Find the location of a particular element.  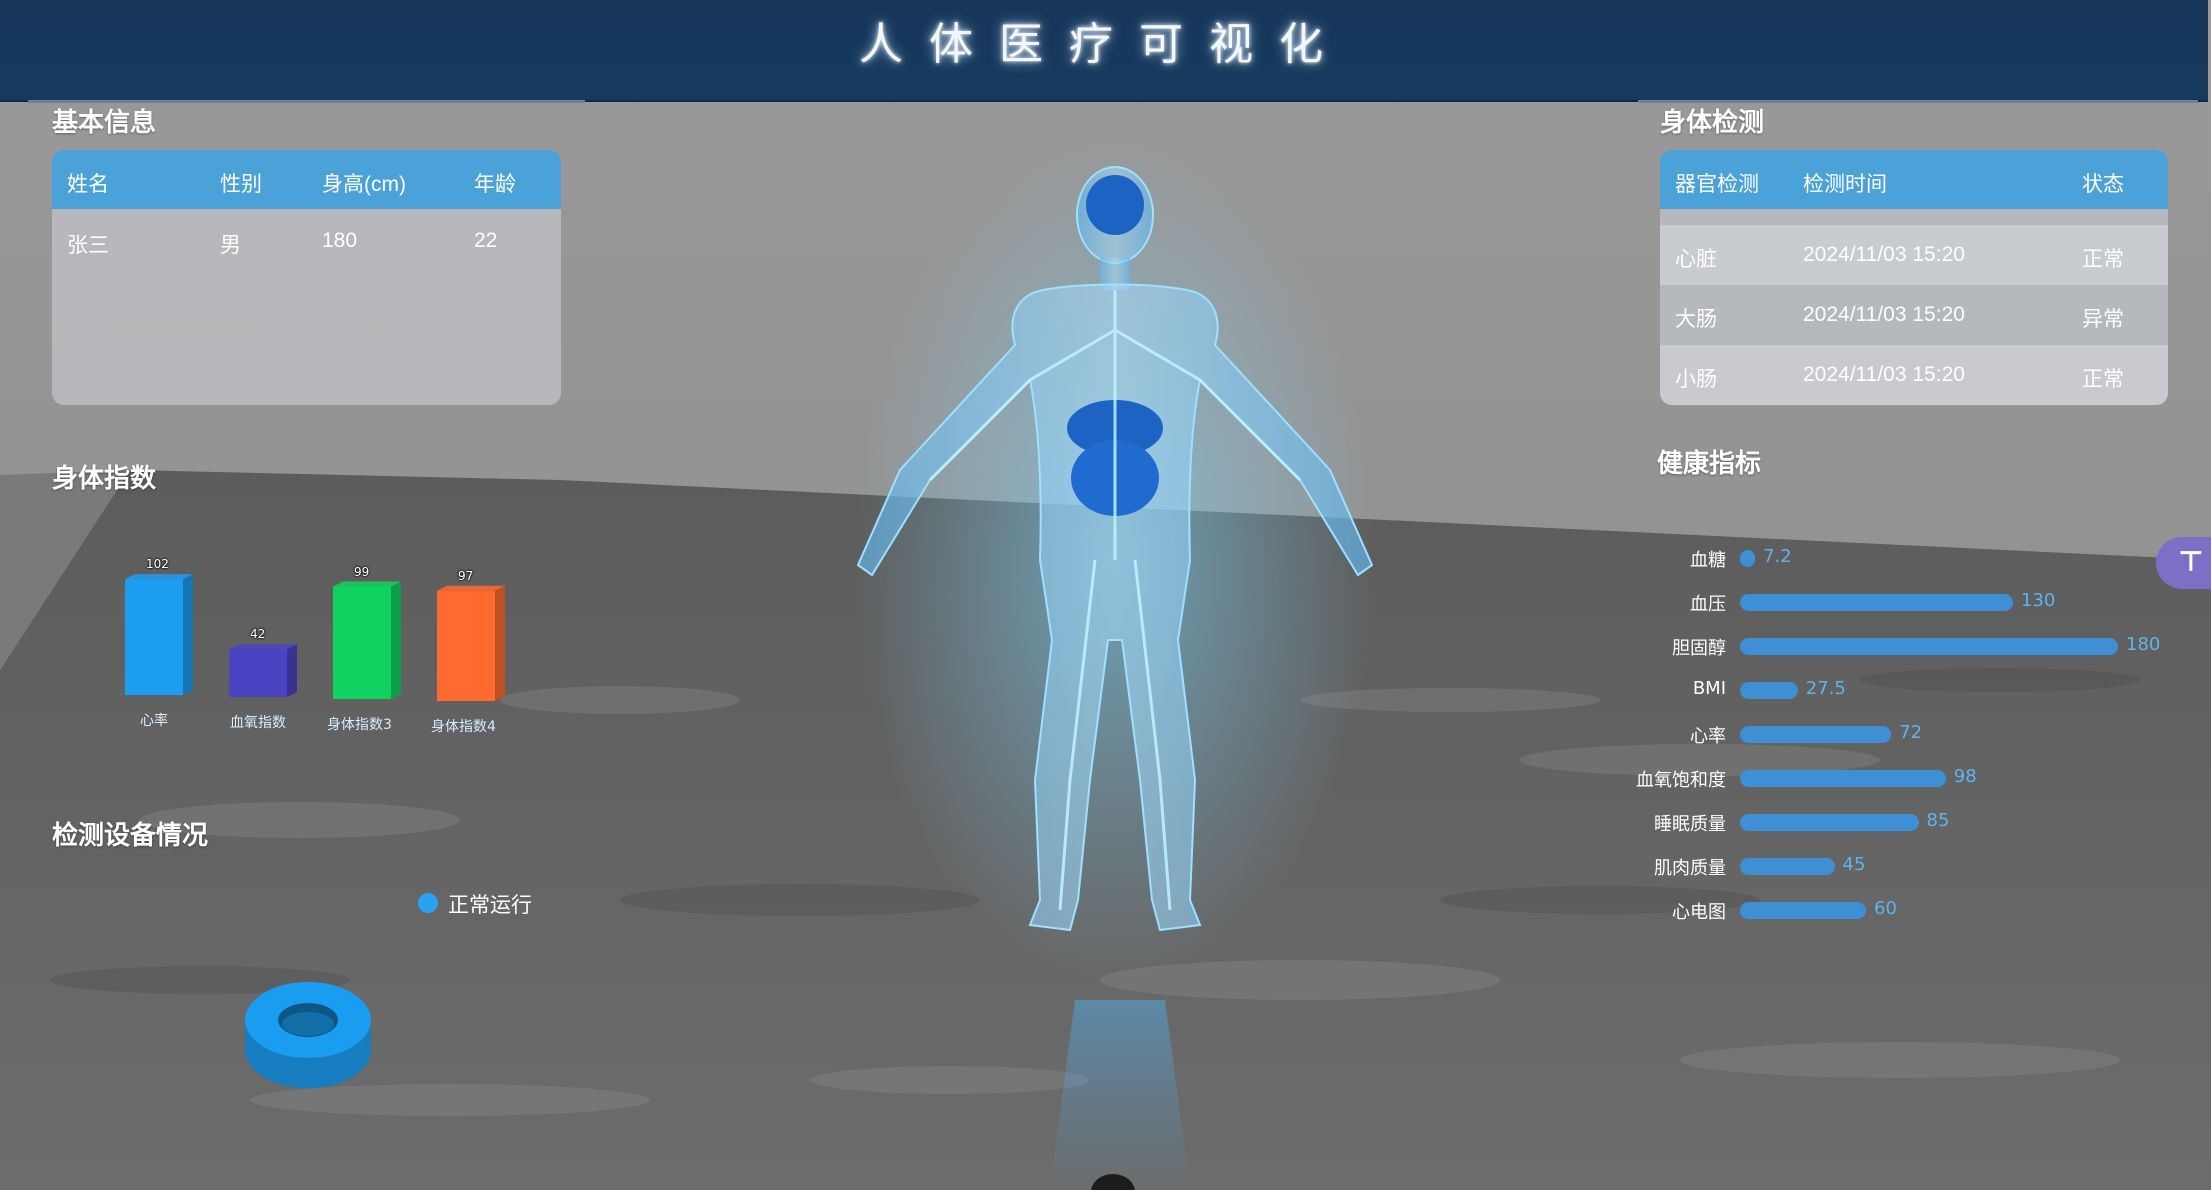

column-header-gender: 性别 is located at coordinates (241, 184).